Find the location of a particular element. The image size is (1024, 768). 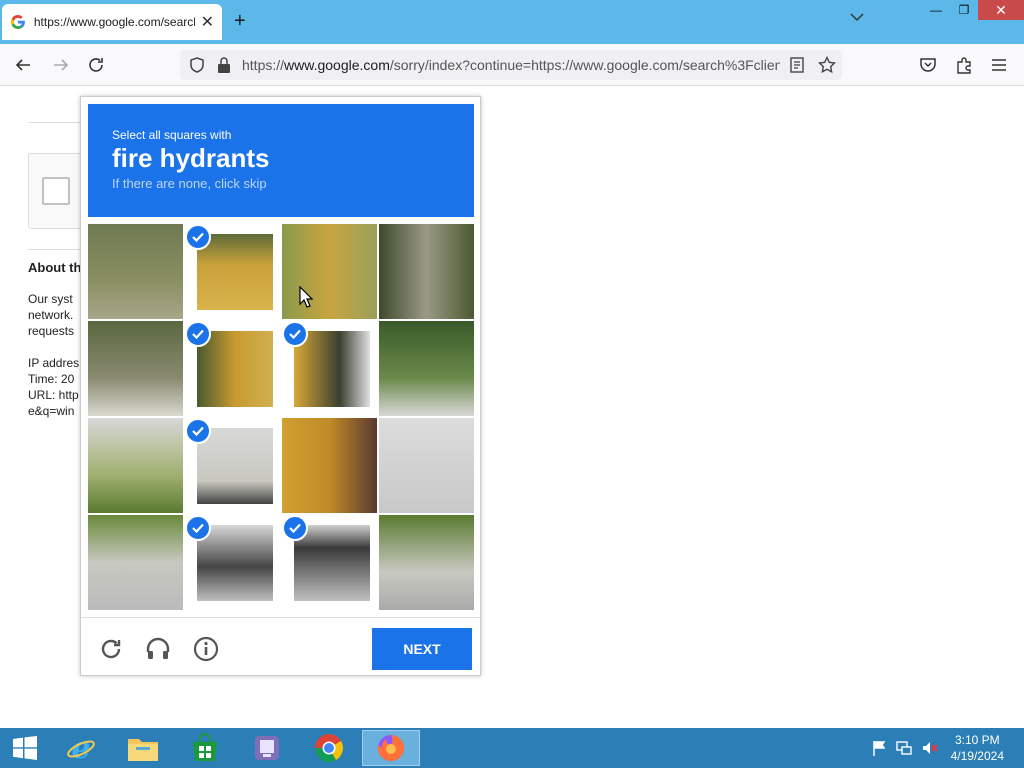

url-line-cont: e&q=win is located at coordinates (51, 411).